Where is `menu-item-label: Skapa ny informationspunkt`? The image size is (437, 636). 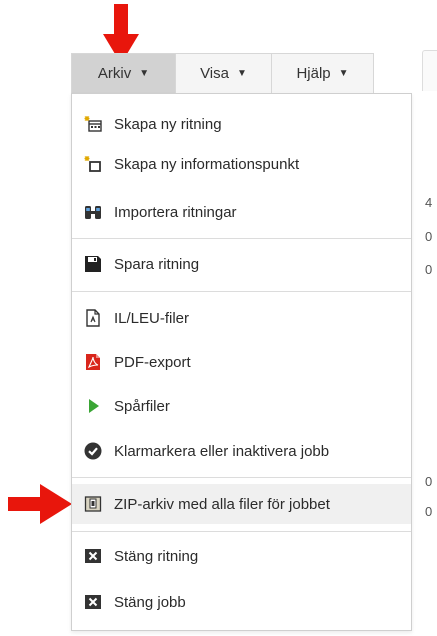 menu-item-label: Skapa ny informationspunkt is located at coordinates (207, 164).